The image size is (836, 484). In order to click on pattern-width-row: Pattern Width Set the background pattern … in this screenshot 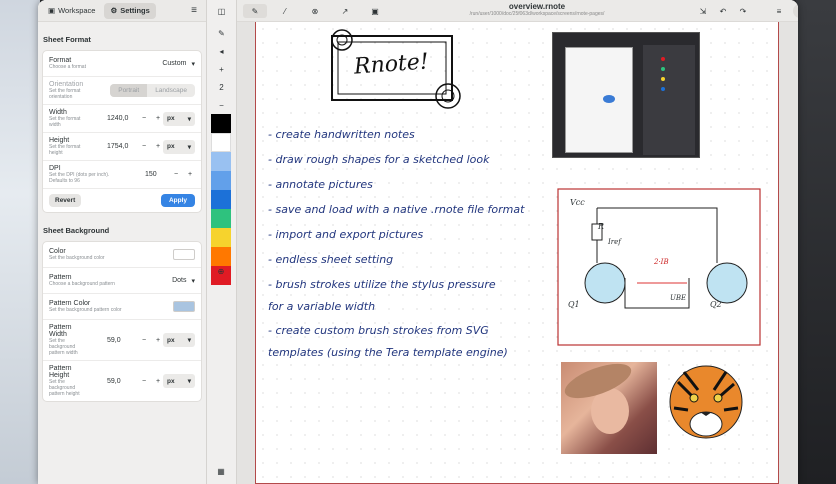, I will do `click(122, 340)`.